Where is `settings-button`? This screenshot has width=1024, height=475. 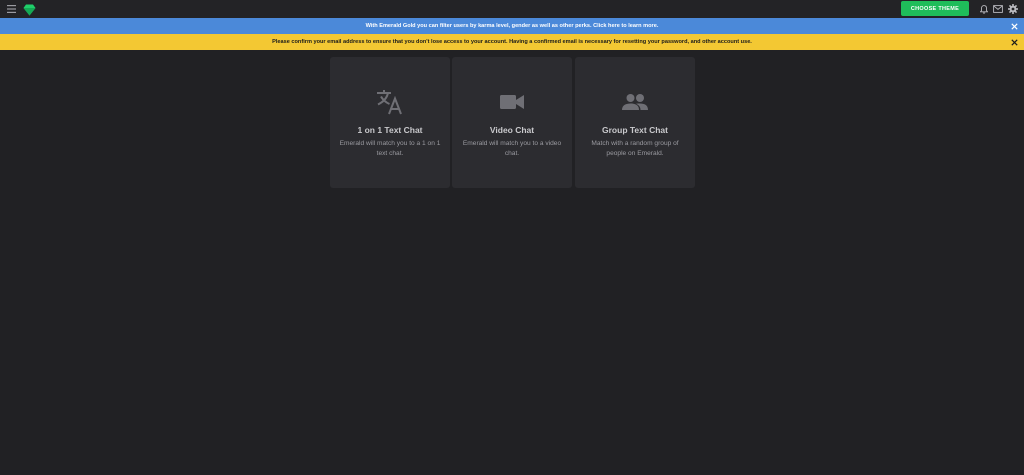 settings-button is located at coordinates (1013, 9).